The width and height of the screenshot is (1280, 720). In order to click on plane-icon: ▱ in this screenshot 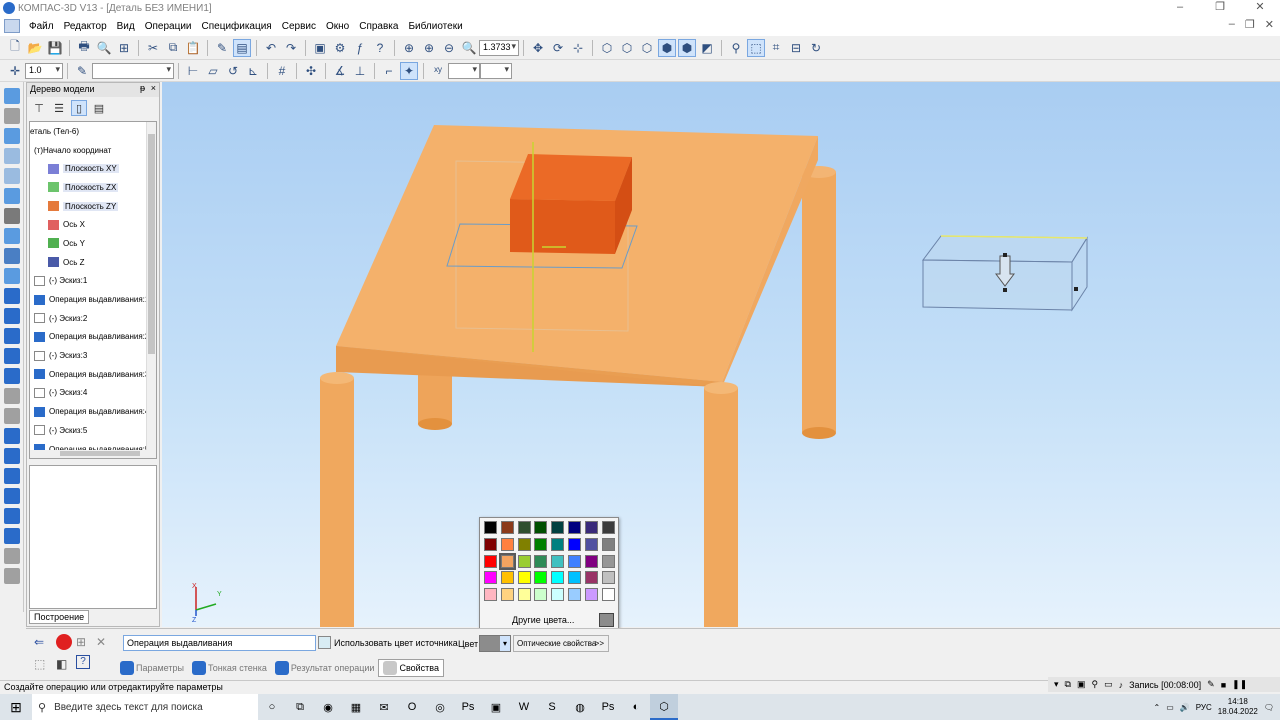, I will do `click(213, 71)`.